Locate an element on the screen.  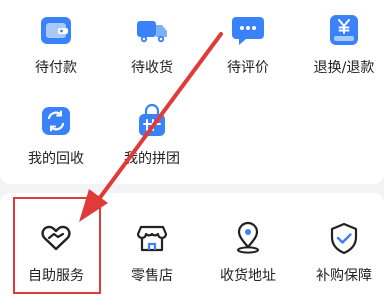
pending-review-button: 待评价 is located at coordinates (248, 52).